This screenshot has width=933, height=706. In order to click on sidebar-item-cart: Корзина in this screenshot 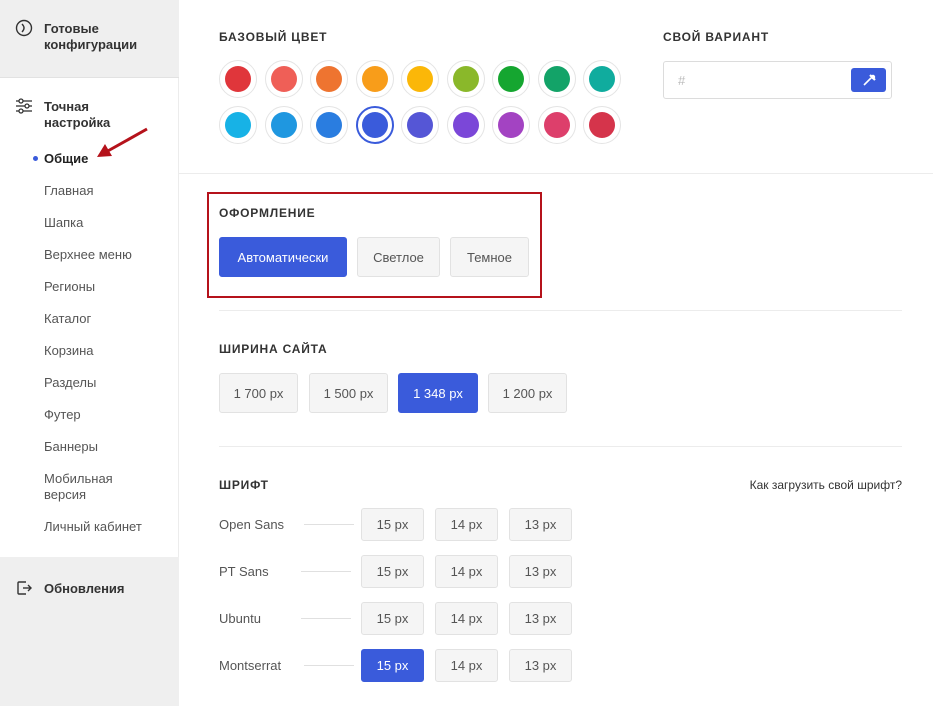, I will do `click(69, 351)`.